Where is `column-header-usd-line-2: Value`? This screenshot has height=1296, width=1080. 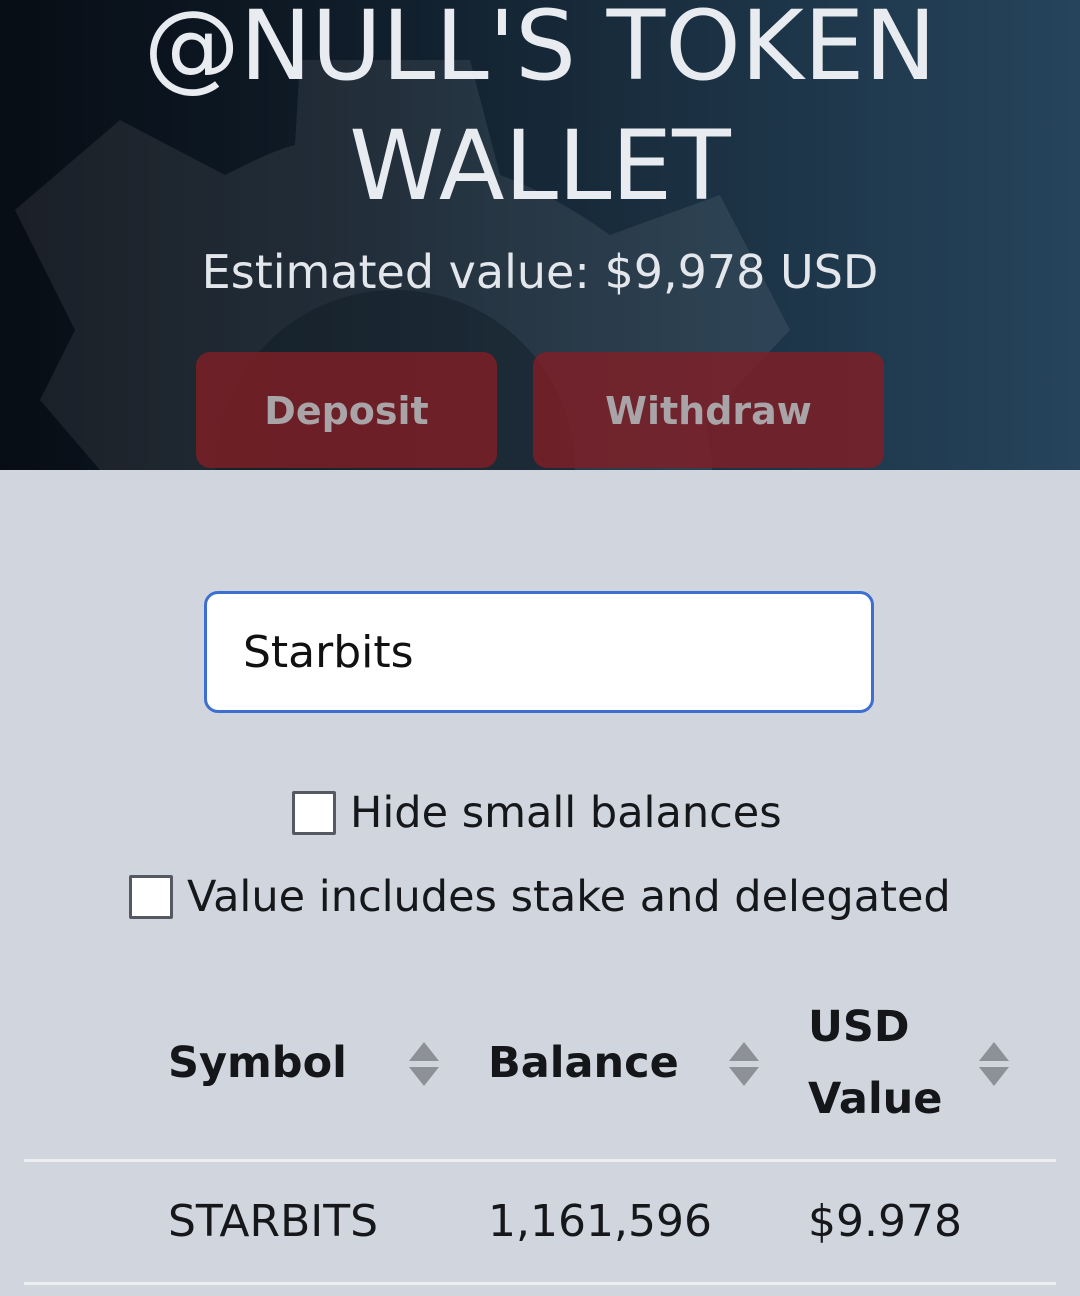
column-header-usd-line-2: Value is located at coordinates (875, 1099).